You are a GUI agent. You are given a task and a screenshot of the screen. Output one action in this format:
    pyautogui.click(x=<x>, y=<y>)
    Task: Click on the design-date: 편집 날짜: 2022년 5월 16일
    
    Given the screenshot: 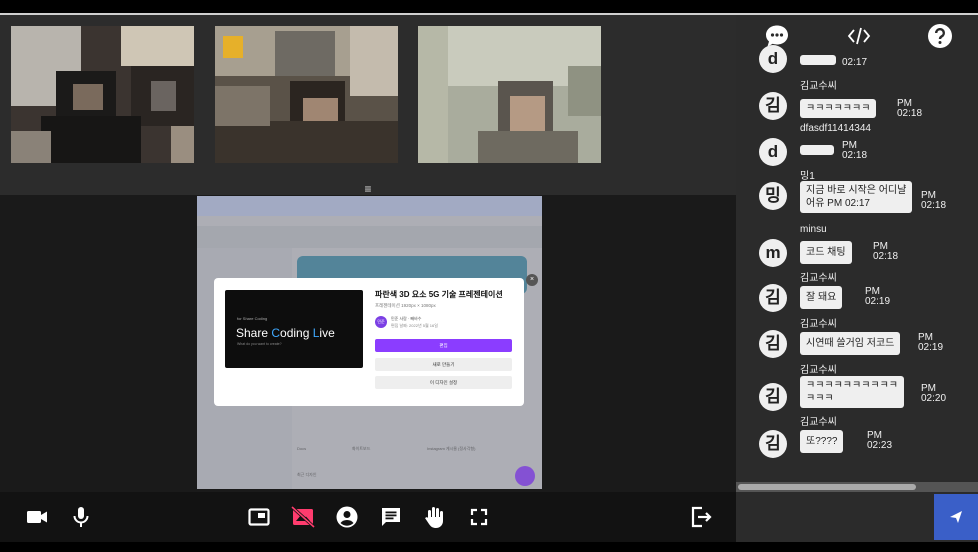 What is the action you would take?
    pyautogui.click(x=414, y=325)
    